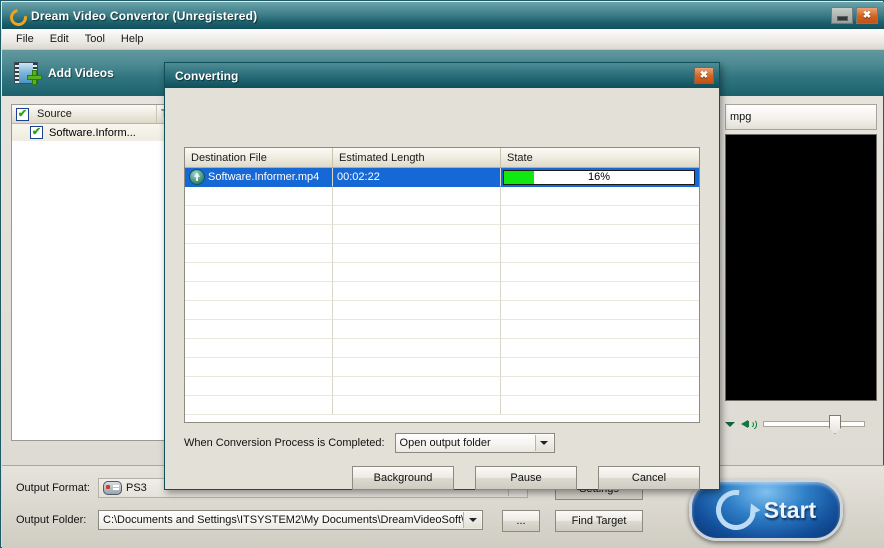 This screenshot has width=884, height=548. I want to click on title-bar: Dream Video Convertor (Unregistered) ✖, so click(443, 15).